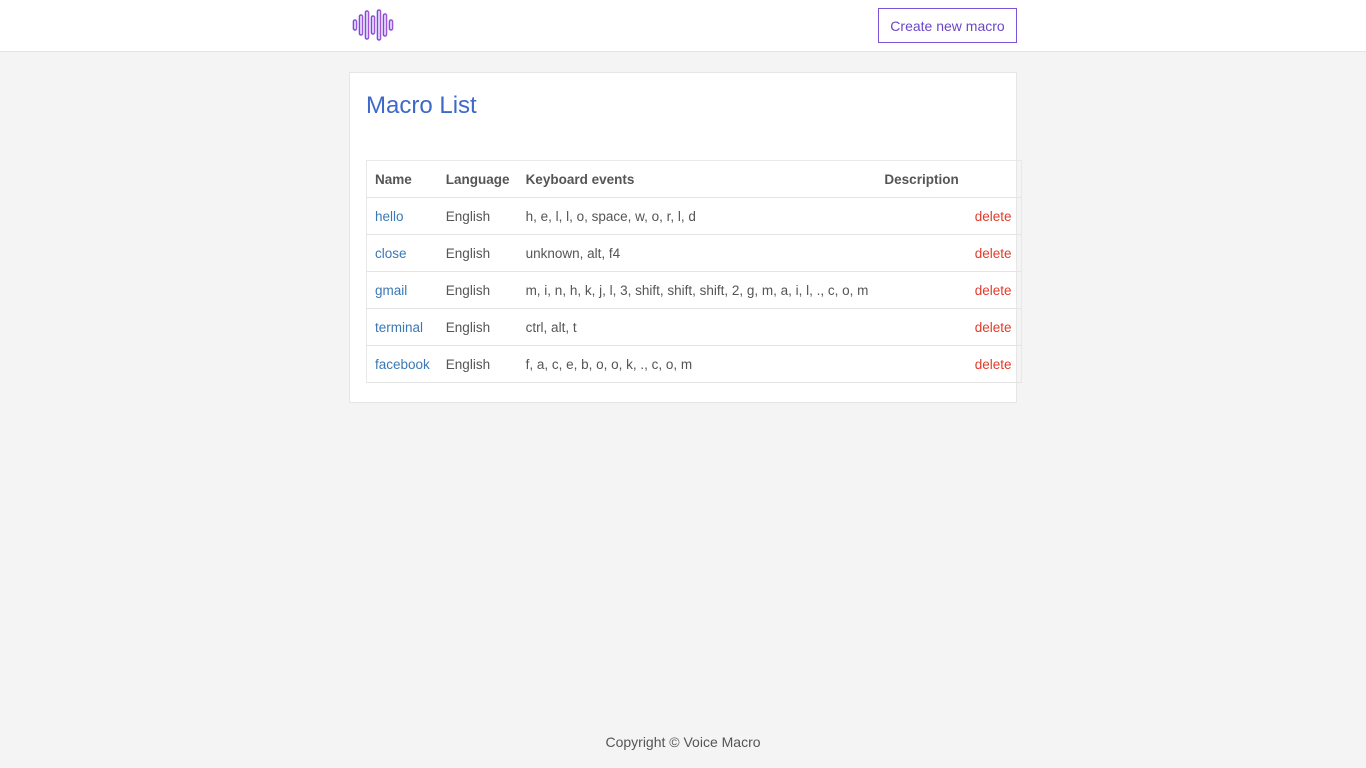 Image resolution: width=1366 pixels, height=768 pixels. Describe the element at coordinates (697, 327) in the screenshot. I see `macro-keyboard-events: ctrl, alt, t` at that location.